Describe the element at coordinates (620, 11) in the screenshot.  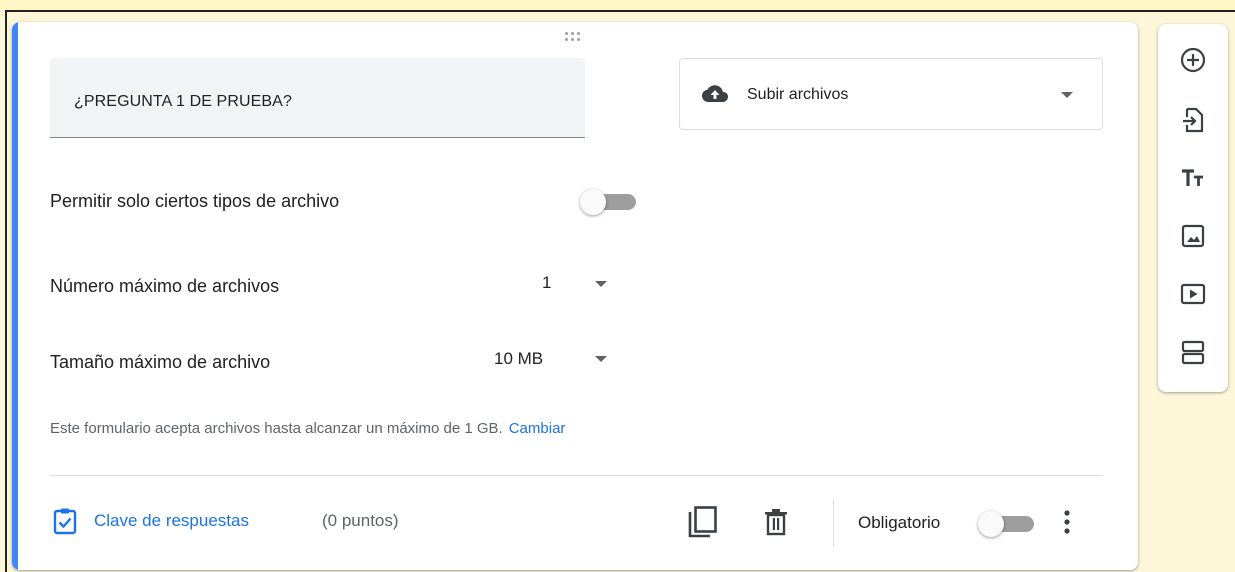
I see `background-top-border` at that location.